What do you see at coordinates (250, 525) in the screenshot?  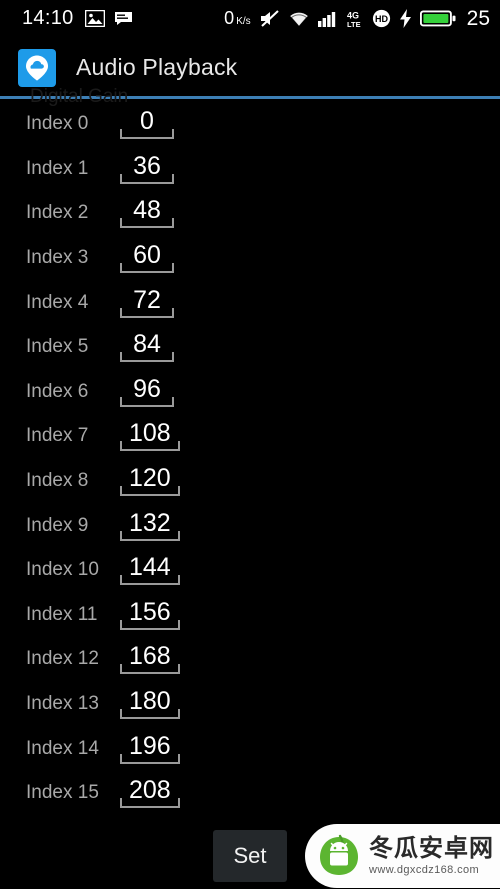 I see `list-item: Index 9 132` at bounding box center [250, 525].